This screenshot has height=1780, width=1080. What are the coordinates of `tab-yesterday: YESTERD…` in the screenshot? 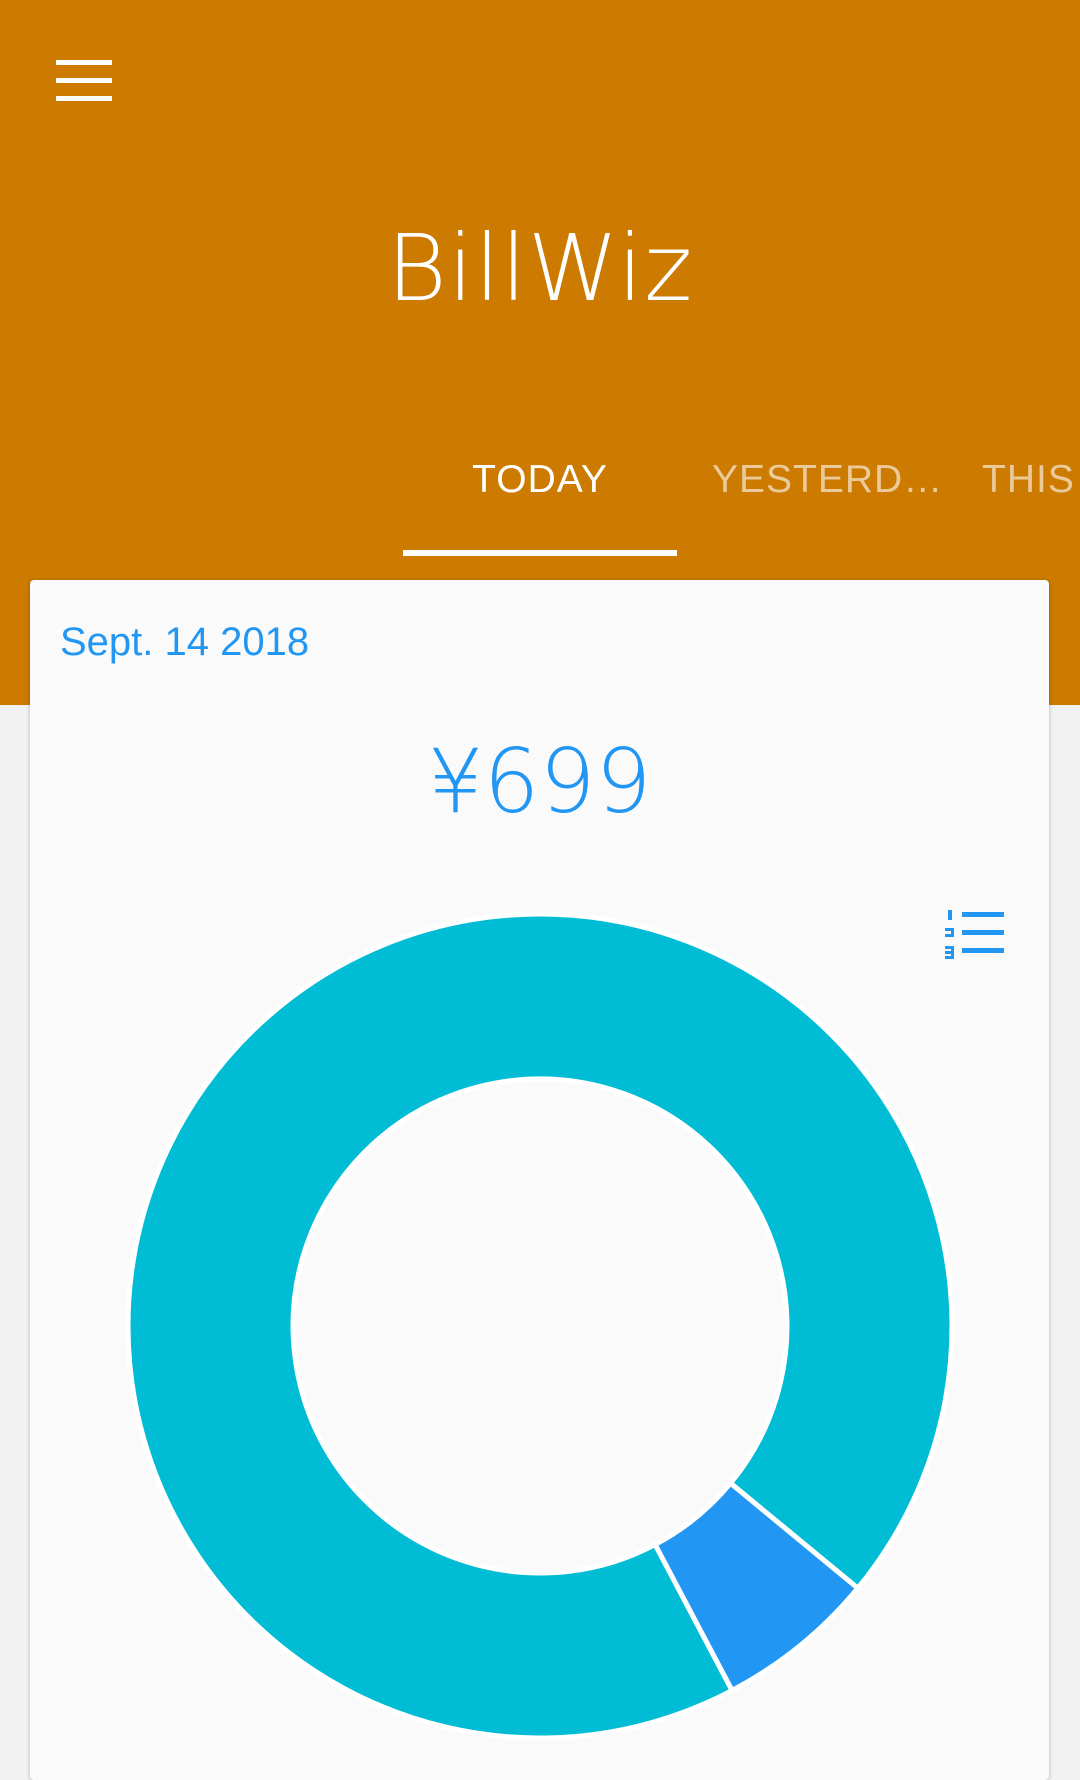 It's located at (827, 505).